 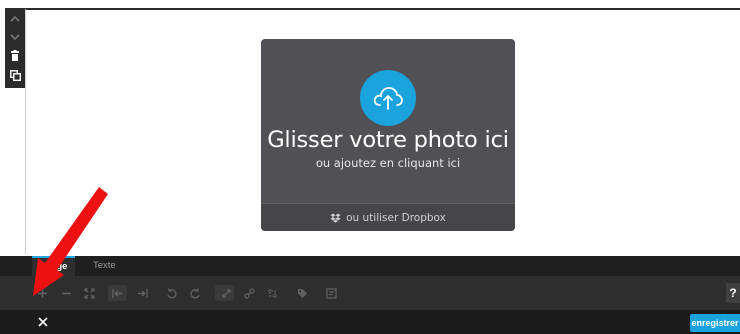 I want to click on rotate-right-icon, so click(x=195, y=293).